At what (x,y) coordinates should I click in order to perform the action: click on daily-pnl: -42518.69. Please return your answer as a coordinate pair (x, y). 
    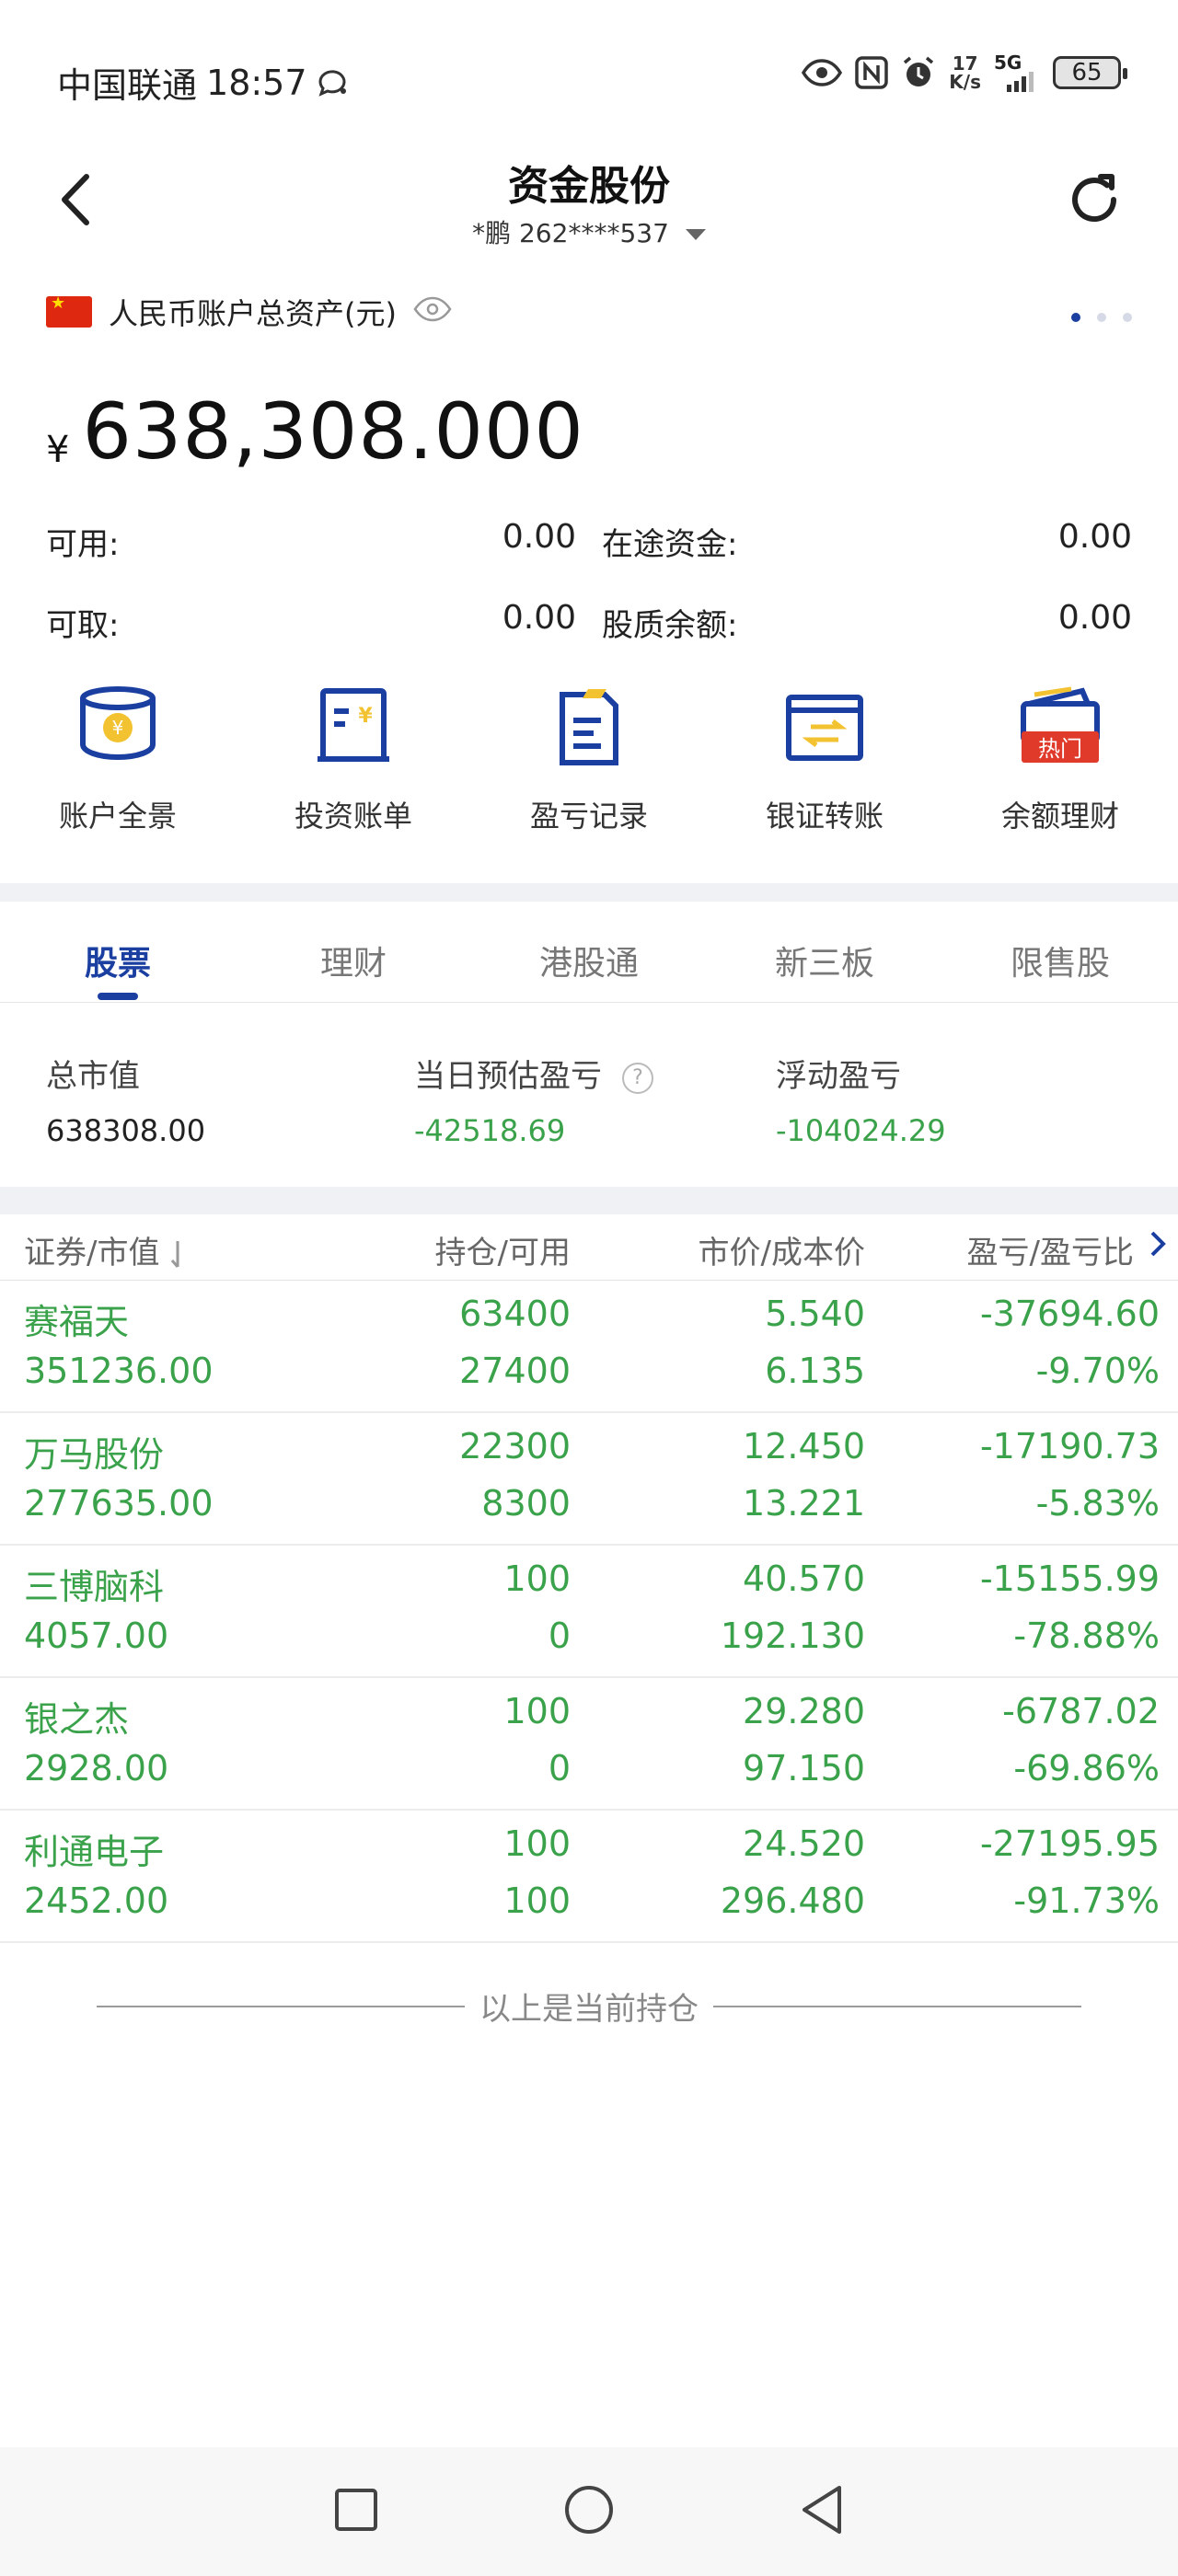
    Looking at the image, I should click on (490, 1130).